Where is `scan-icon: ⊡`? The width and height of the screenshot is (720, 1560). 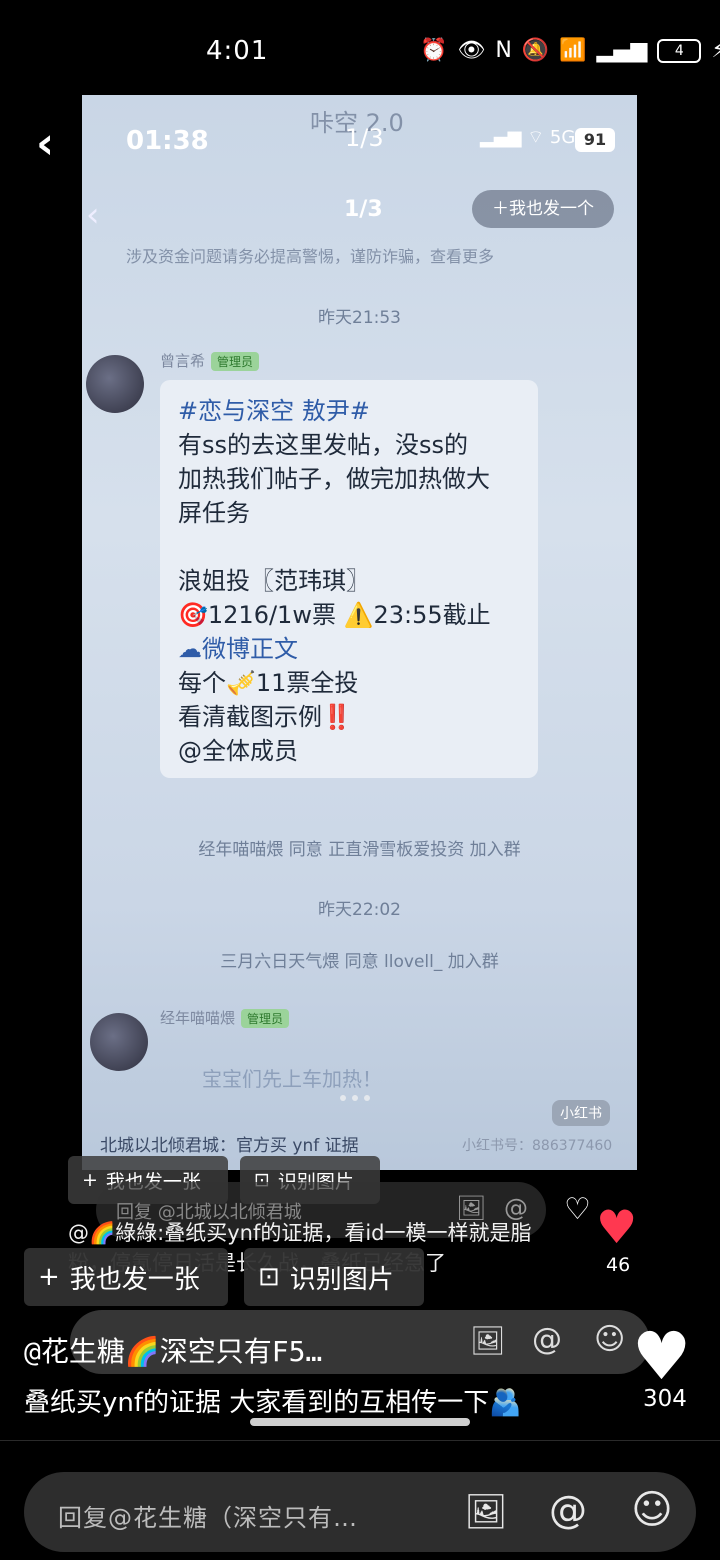 scan-icon: ⊡ is located at coordinates (269, 1277).